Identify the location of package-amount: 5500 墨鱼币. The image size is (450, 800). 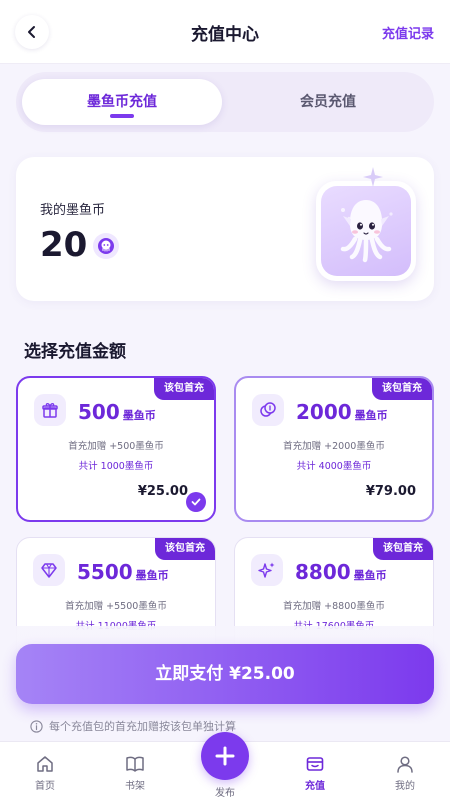
(123, 572).